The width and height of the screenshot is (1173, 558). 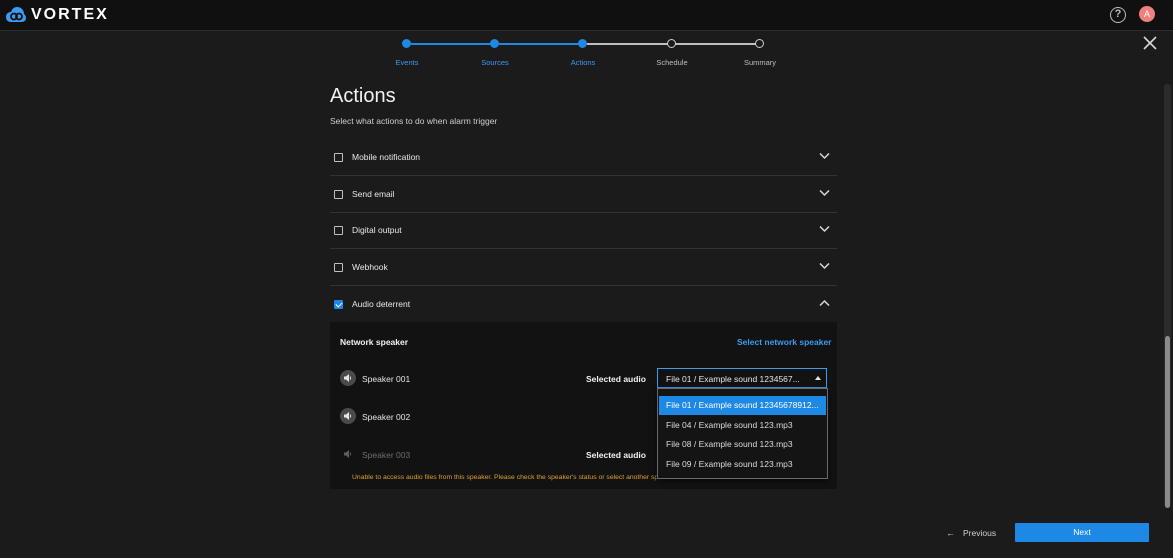 I want to click on caret-up-icon, so click(x=818, y=378).